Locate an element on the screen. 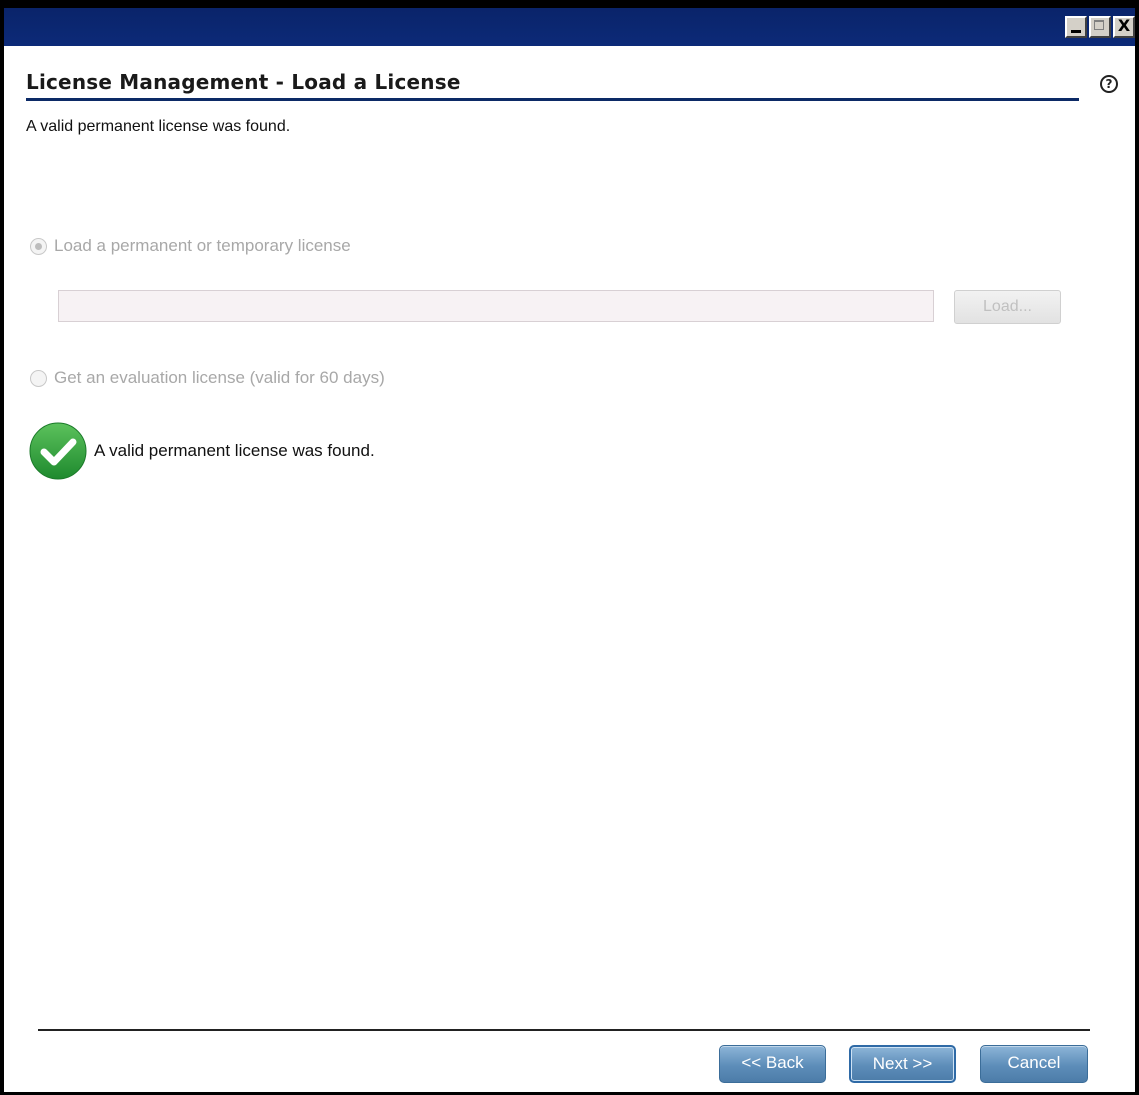  title-bar: X is located at coordinates (569, 23).